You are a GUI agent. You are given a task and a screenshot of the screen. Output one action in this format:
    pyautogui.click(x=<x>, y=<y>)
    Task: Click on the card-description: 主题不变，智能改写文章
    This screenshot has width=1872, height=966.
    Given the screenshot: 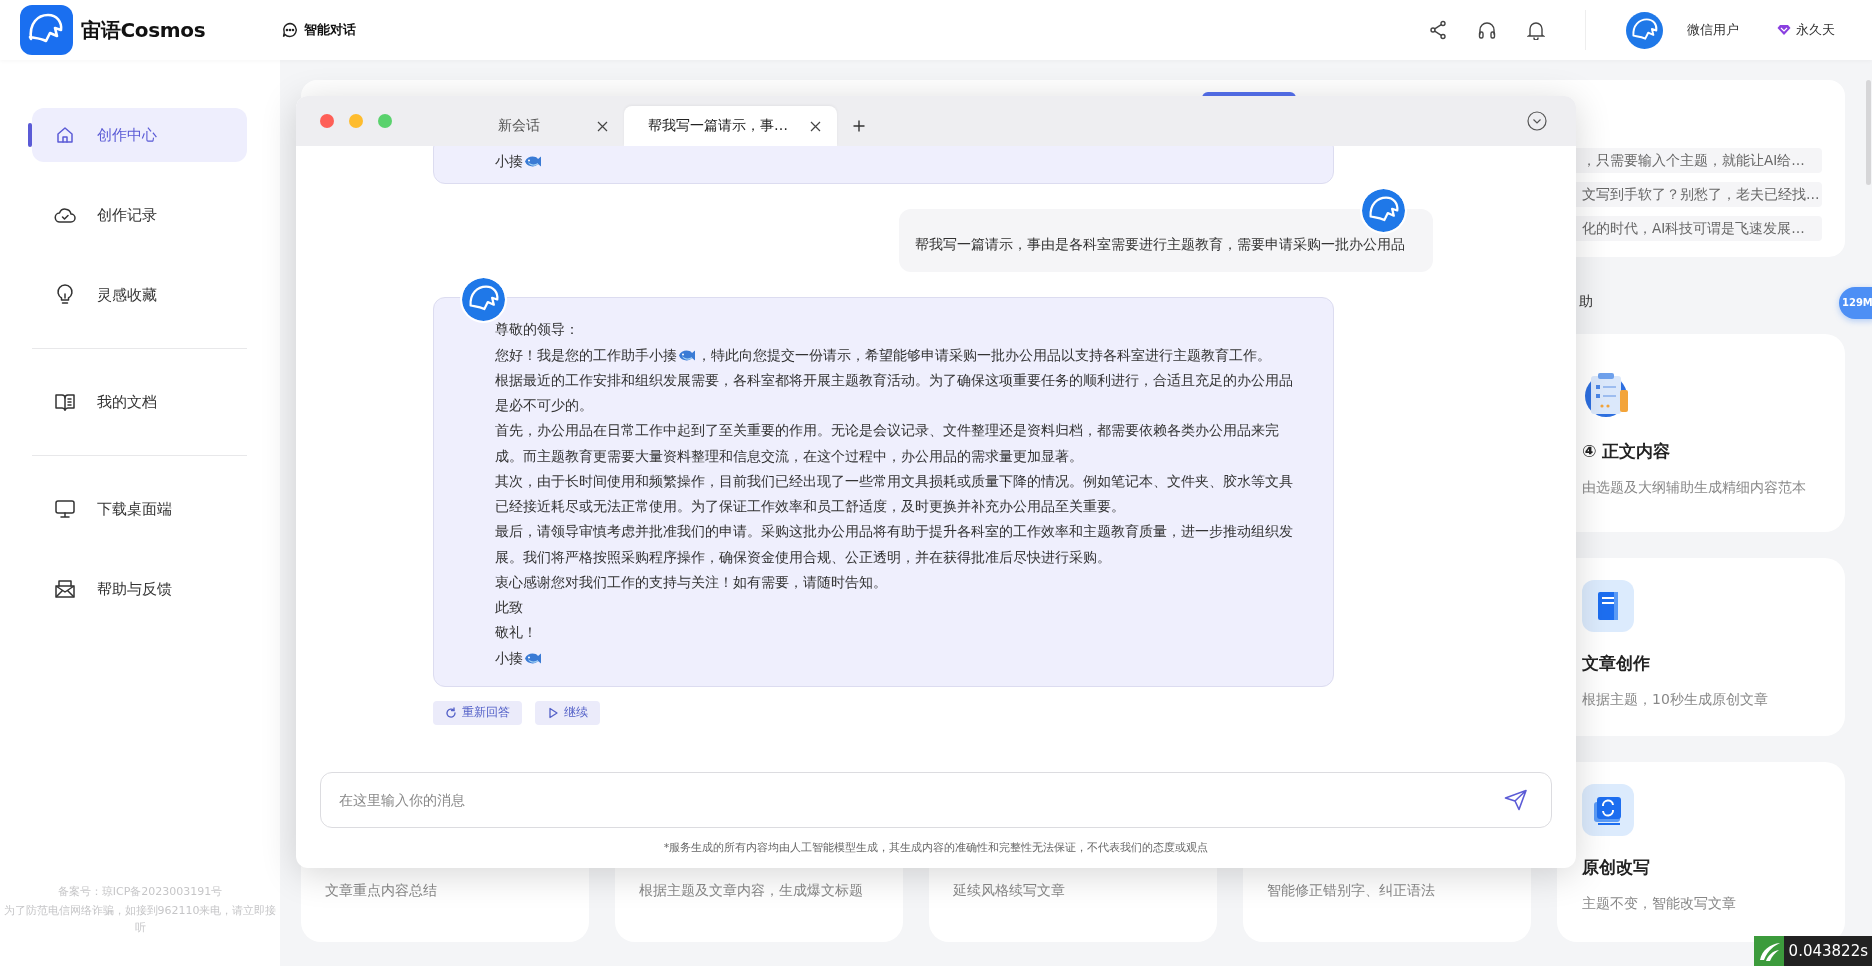 What is the action you would take?
    pyautogui.click(x=1659, y=904)
    